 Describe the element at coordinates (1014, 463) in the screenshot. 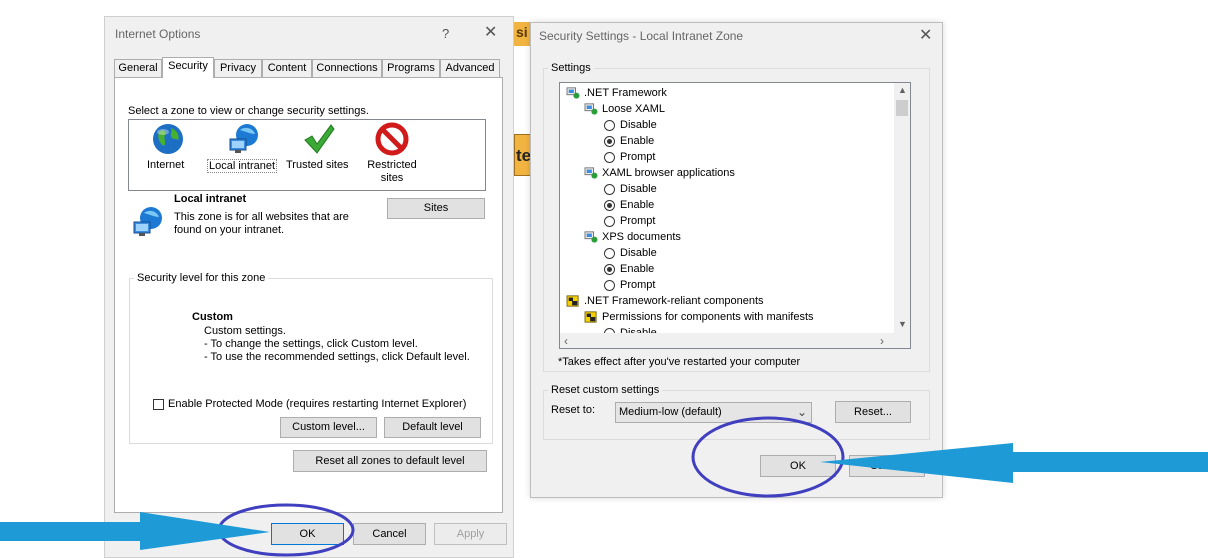

I see `annotation-arrow-right` at that location.